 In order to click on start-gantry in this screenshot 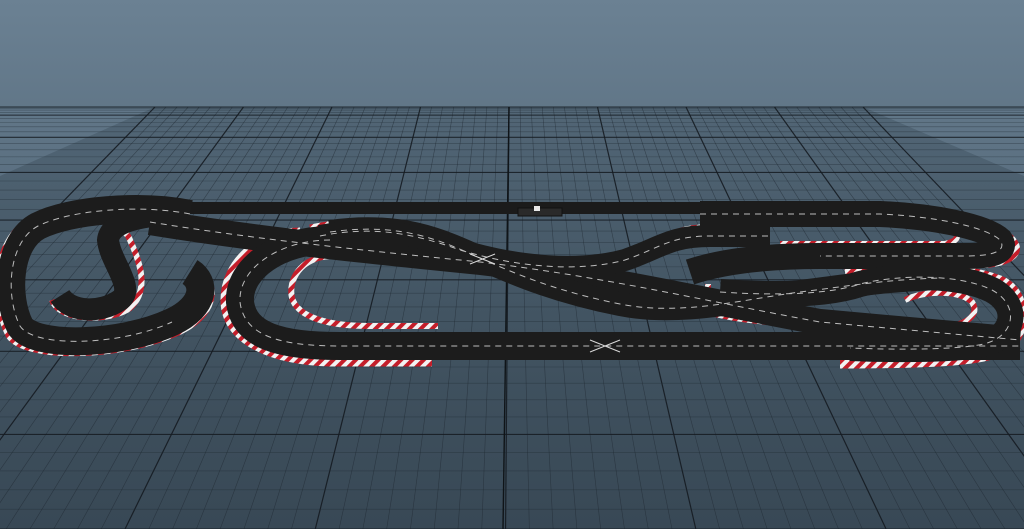, I will do `click(540, 211)`.